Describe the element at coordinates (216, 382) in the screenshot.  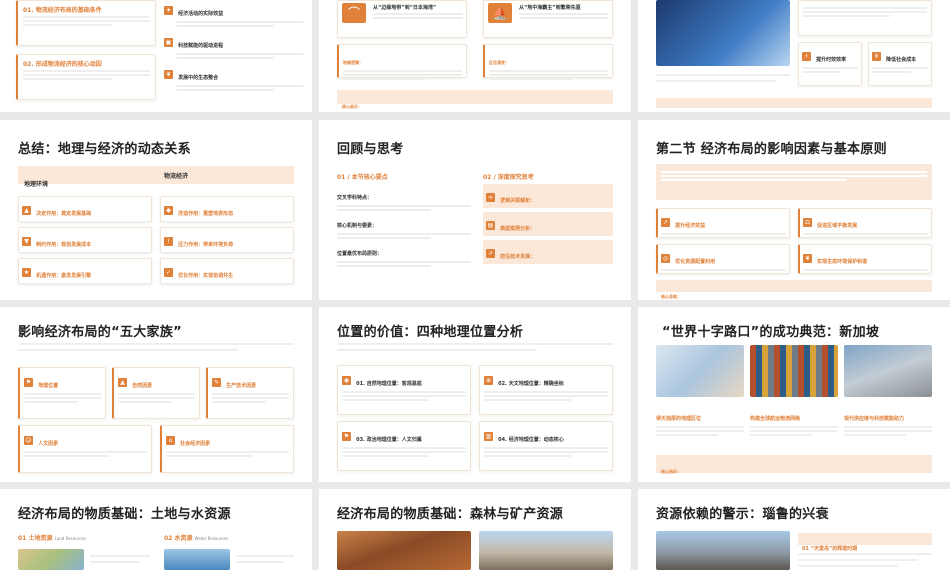
I see `wrench-icon: ✎` at that location.